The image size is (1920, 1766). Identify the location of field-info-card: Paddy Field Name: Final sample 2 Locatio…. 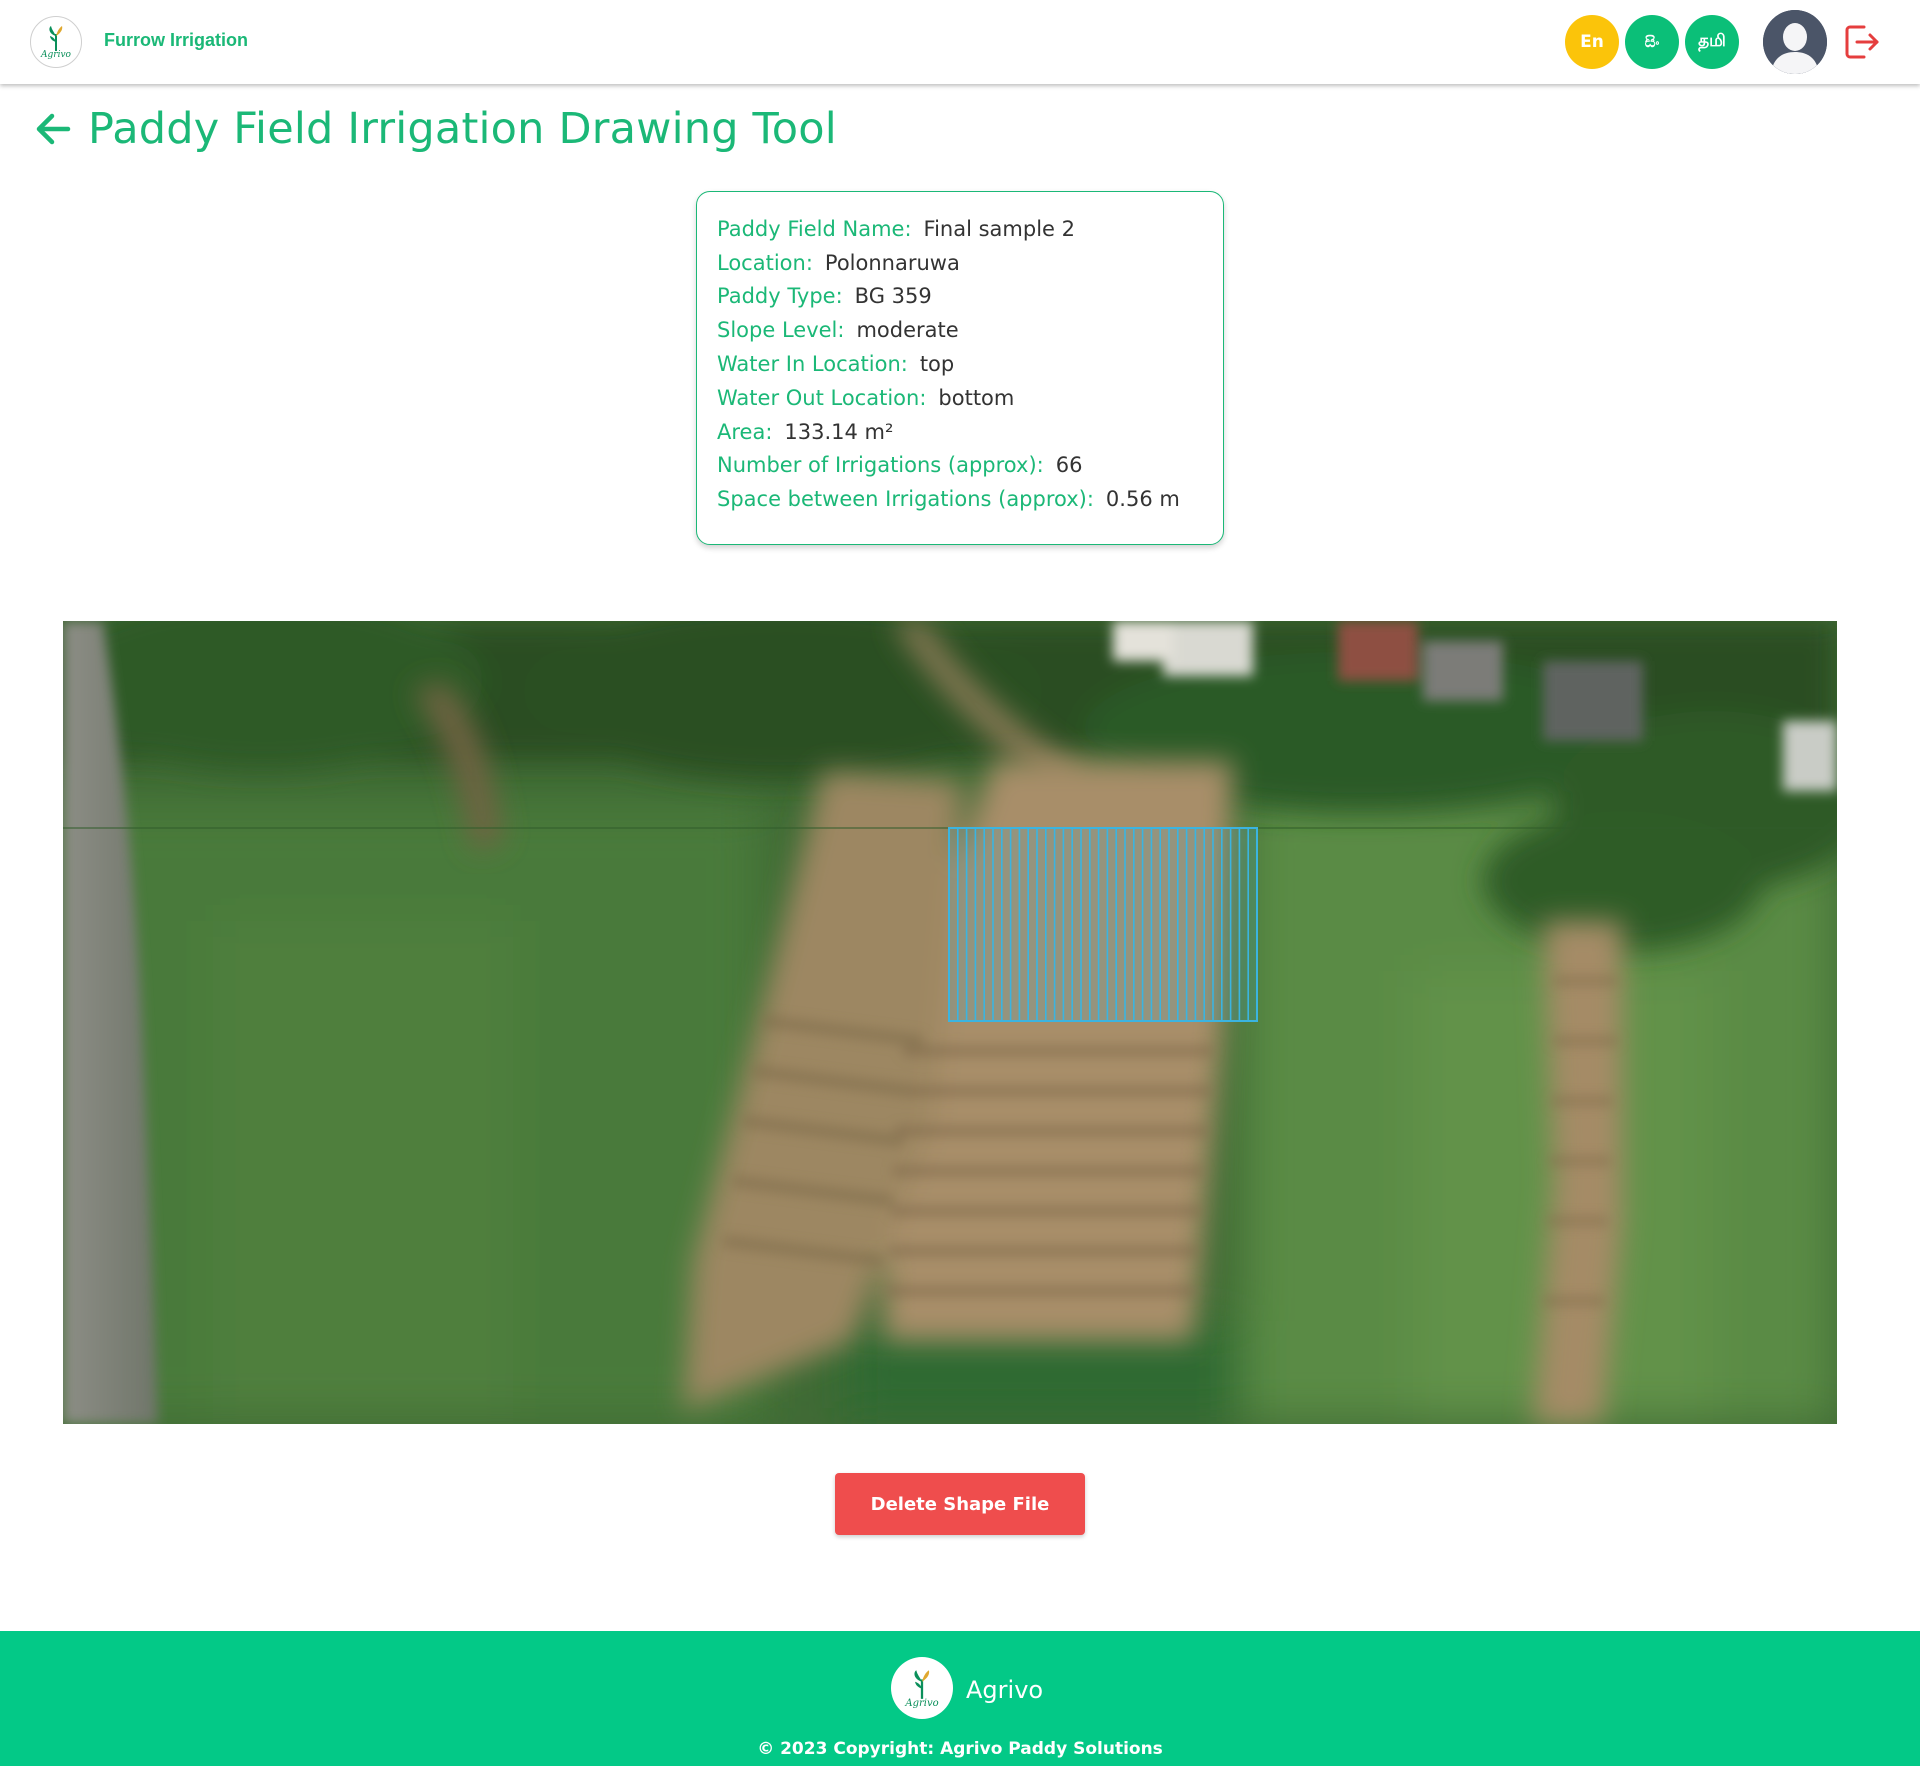
(960, 368).